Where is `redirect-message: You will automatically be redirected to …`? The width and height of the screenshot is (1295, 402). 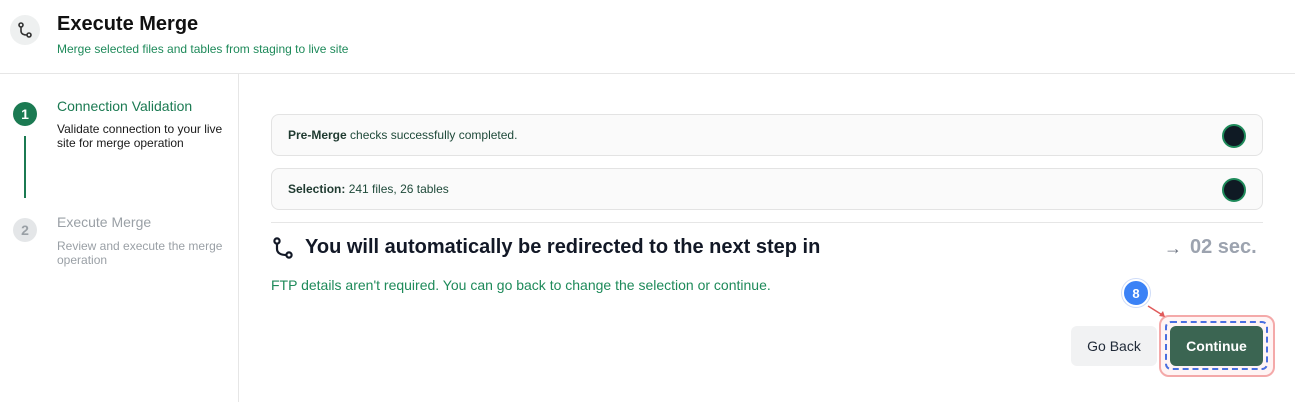 redirect-message: You will automatically be redirected to … is located at coordinates (563, 247).